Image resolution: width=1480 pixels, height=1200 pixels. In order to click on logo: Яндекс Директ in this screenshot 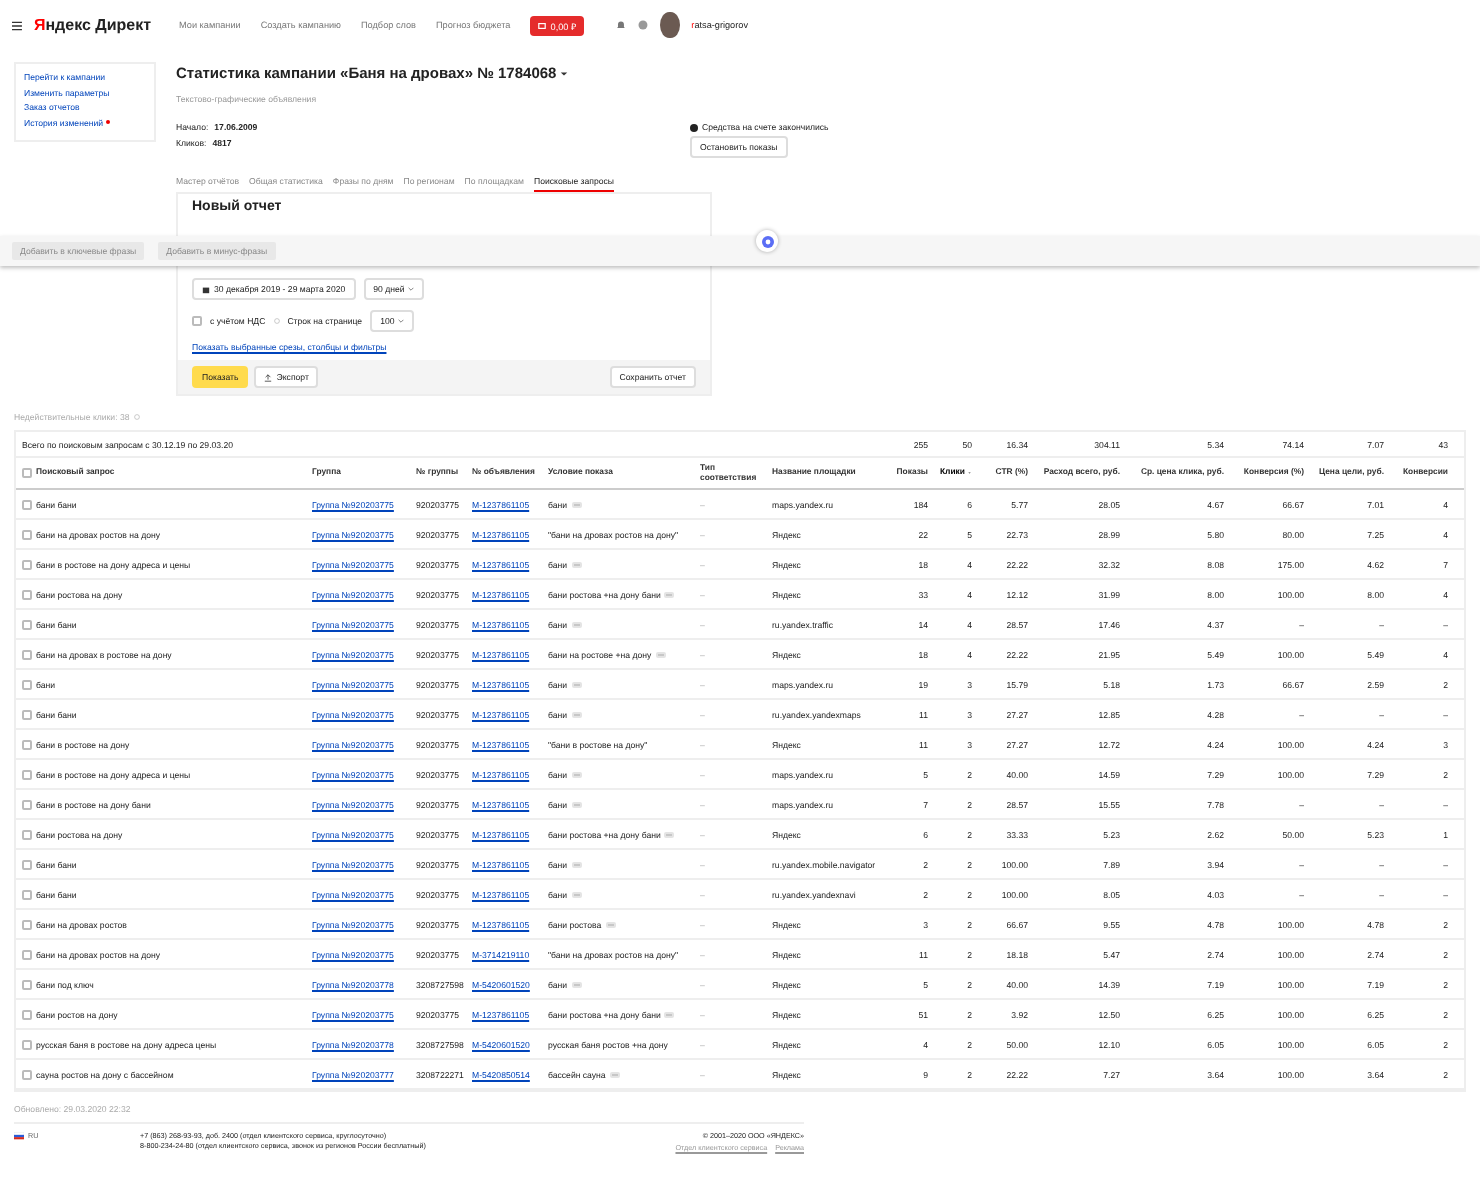, I will do `click(92, 25)`.